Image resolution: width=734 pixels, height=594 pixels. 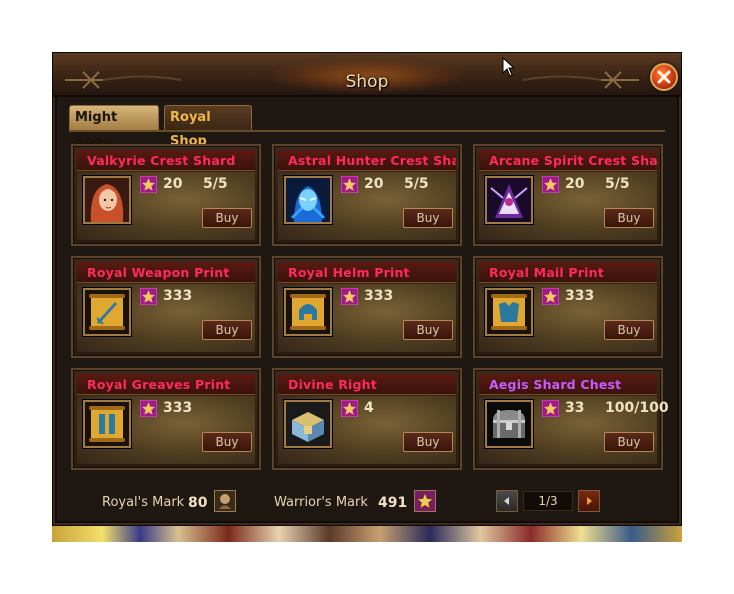 I want to click on mouse-cursor-icon, so click(x=509, y=67).